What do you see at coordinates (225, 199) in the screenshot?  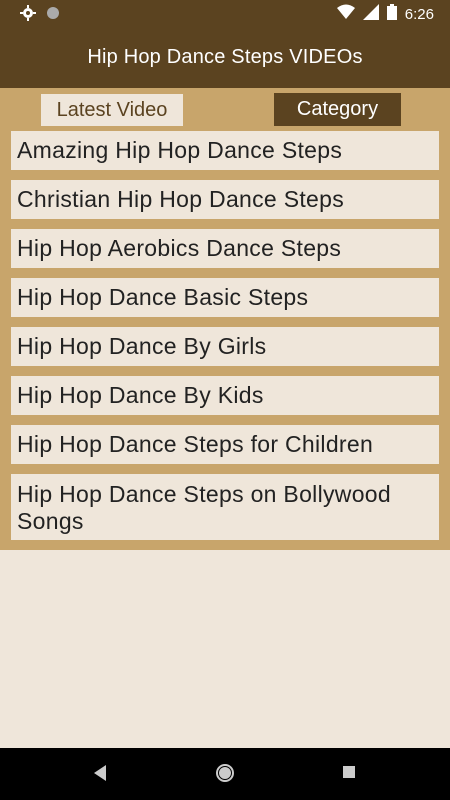 I see `category-item: Christian Hip Hop Dance Steps` at bounding box center [225, 199].